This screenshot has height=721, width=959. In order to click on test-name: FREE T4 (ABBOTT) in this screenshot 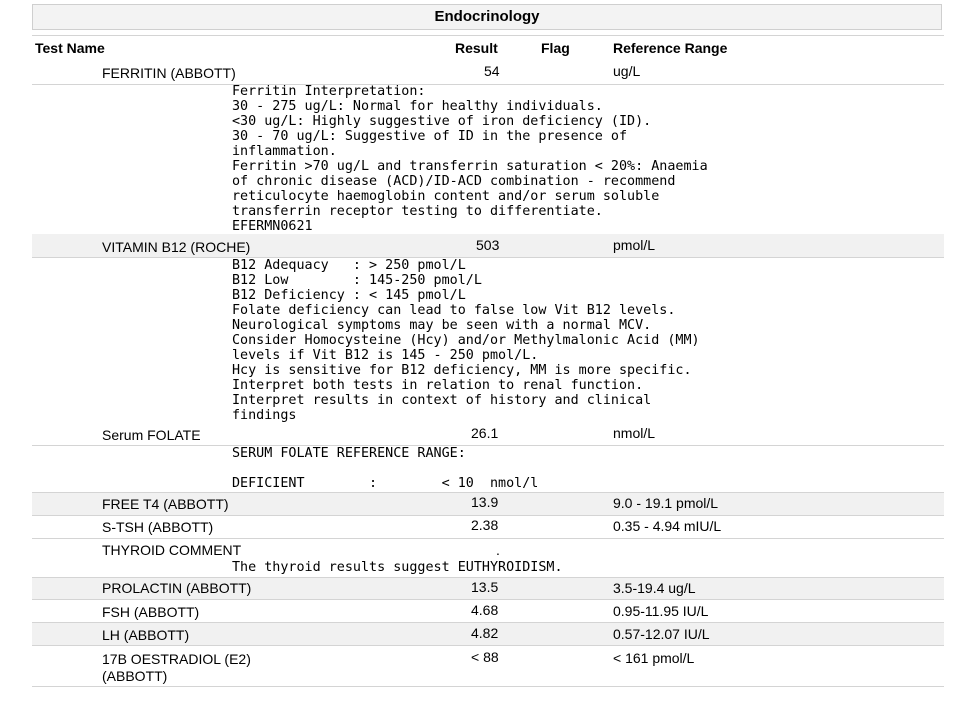, I will do `click(165, 504)`.